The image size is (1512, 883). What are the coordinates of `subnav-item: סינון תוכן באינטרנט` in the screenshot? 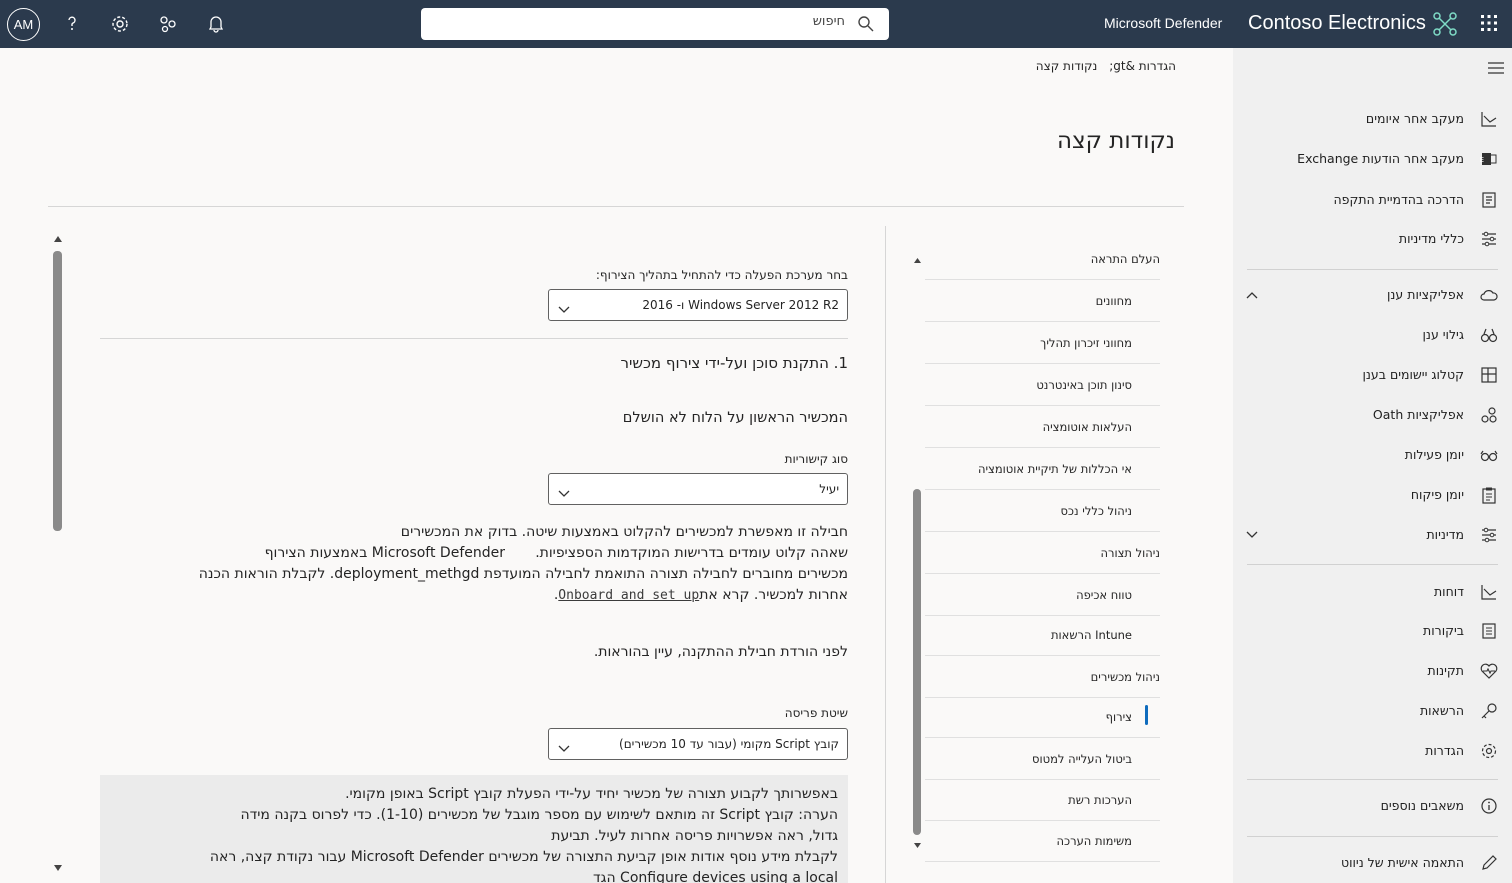 It's located at (1042, 385).